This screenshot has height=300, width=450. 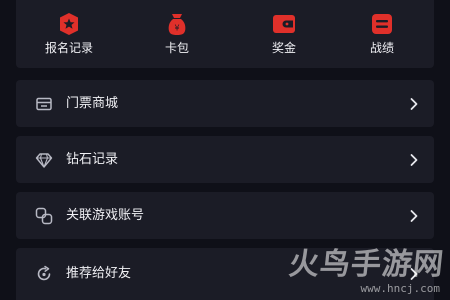 What do you see at coordinates (176, 48) in the screenshot?
I see `shortcut-label: 卡包` at bounding box center [176, 48].